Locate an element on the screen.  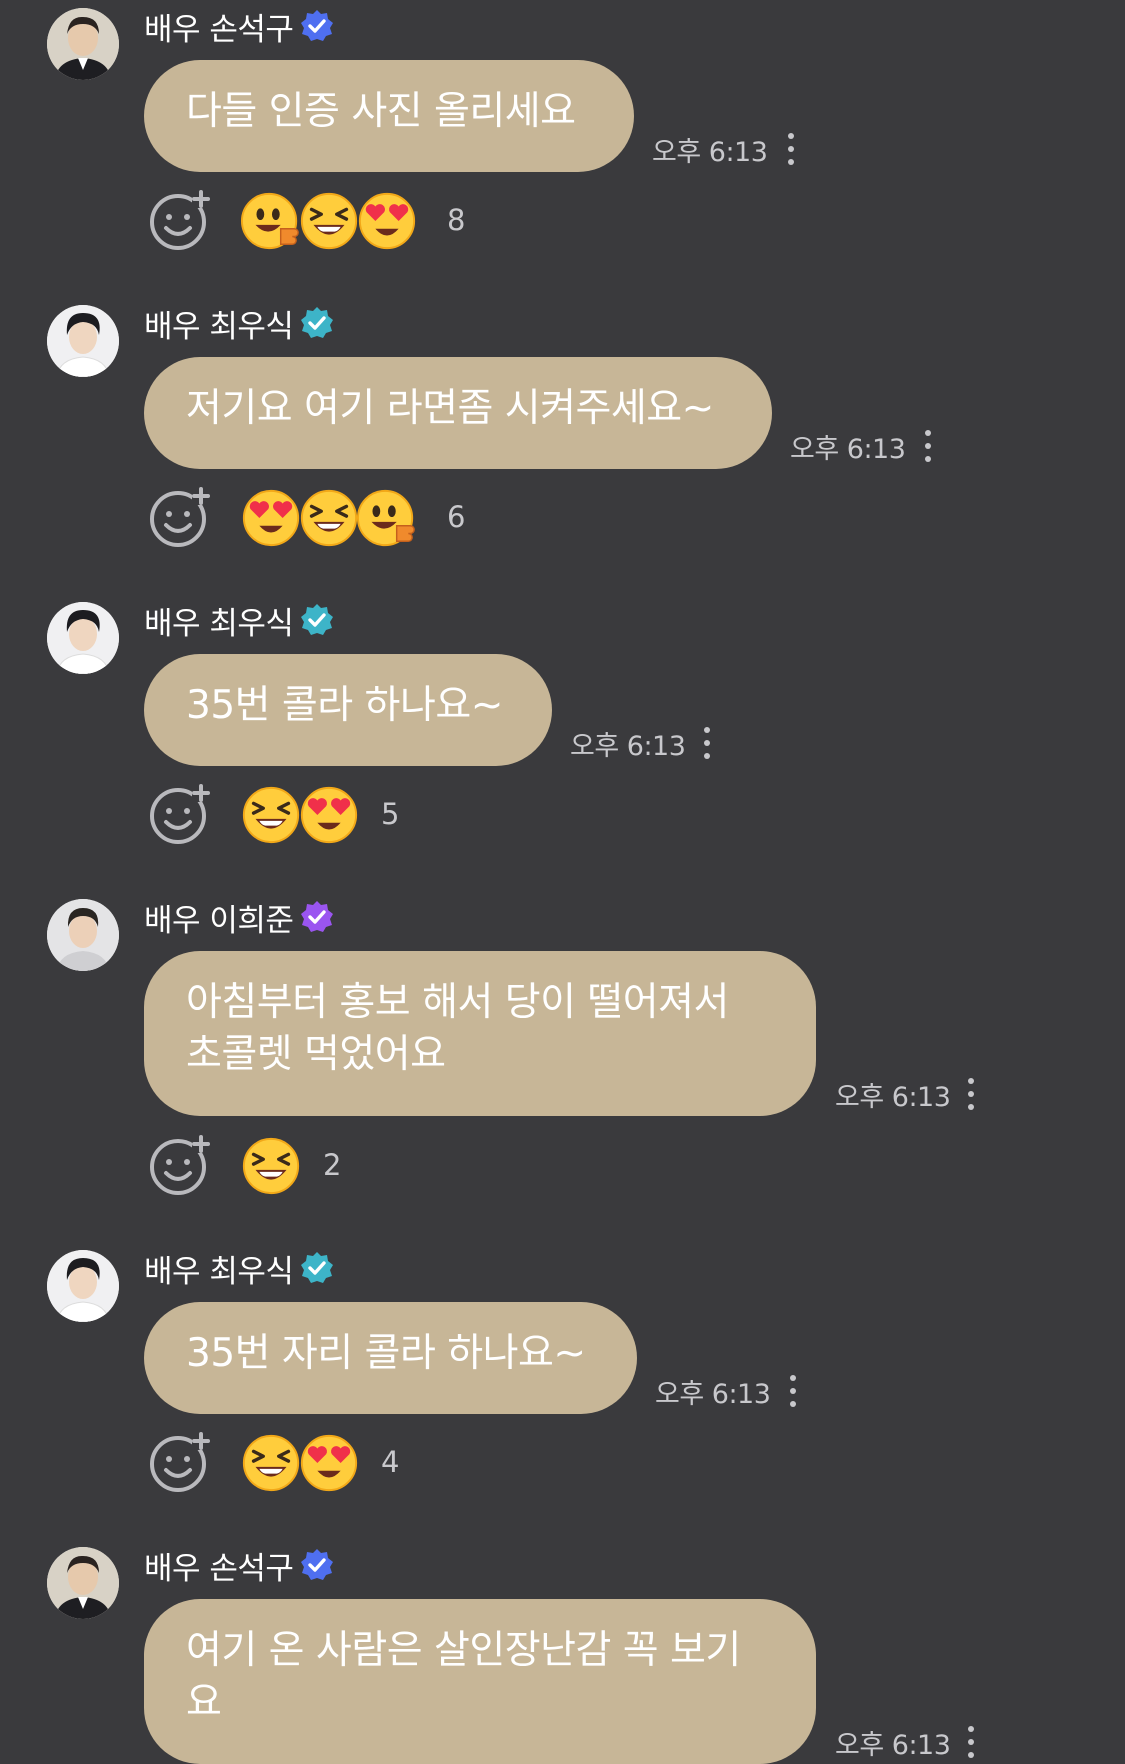
sender-name: 배우 이희준 is located at coordinates (219, 917).